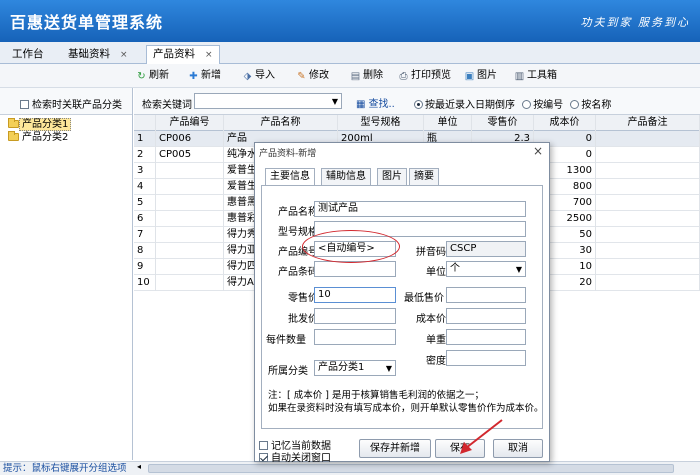 The width and height of the screenshot is (700, 475). Describe the element at coordinates (351, 246) in the screenshot. I see `highlight-circle` at that location.